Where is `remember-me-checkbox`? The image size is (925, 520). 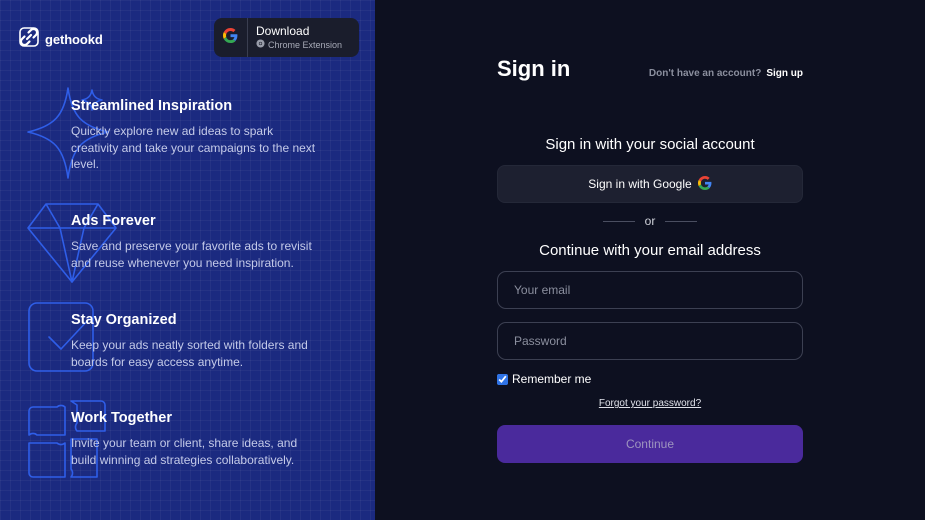
remember-me-checkbox is located at coordinates (502, 379).